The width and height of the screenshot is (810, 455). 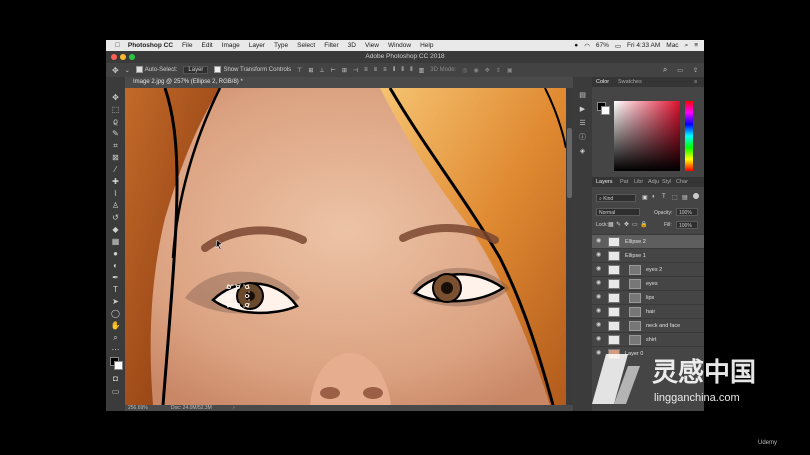 What do you see at coordinates (648, 241) in the screenshot?
I see `layer-row: ◉ Ellipse 2` at bounding box center [648, 241].